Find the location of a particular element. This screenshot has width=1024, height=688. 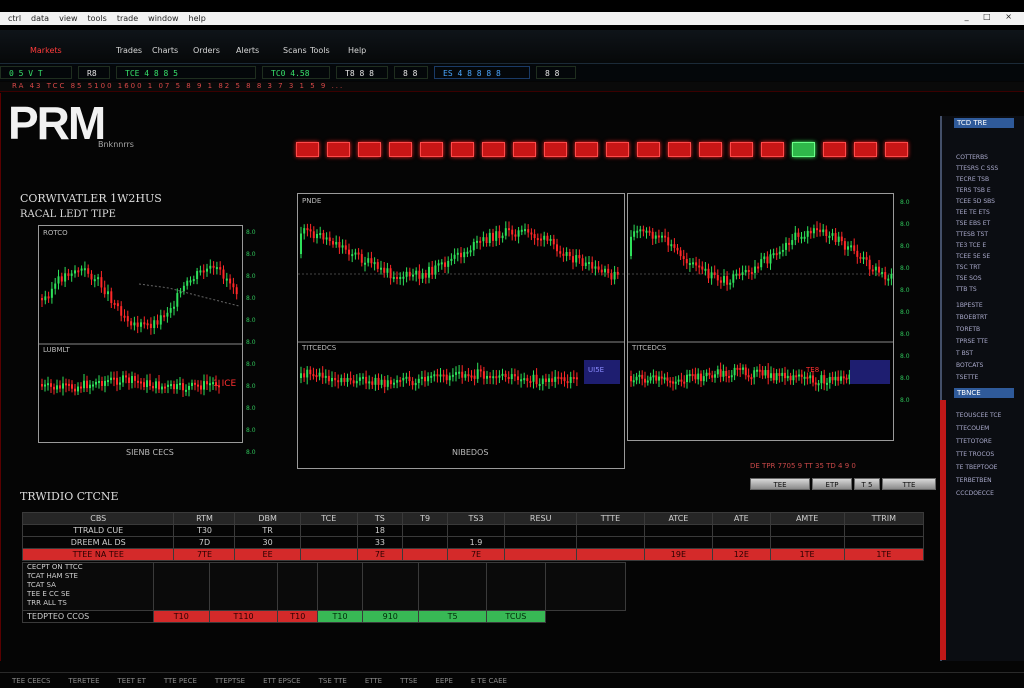

app-logo: PRM is located at coordinates (57, 123).